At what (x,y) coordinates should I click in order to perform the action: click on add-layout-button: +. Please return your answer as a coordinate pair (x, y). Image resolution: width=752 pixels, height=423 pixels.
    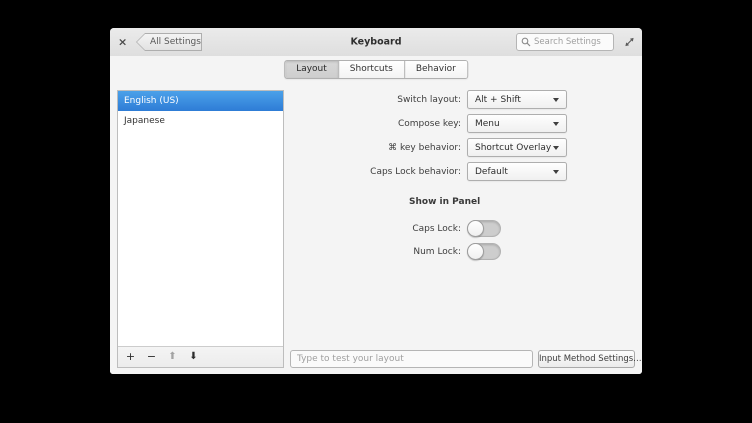
    Looking at the image, I should click on (130, 357).